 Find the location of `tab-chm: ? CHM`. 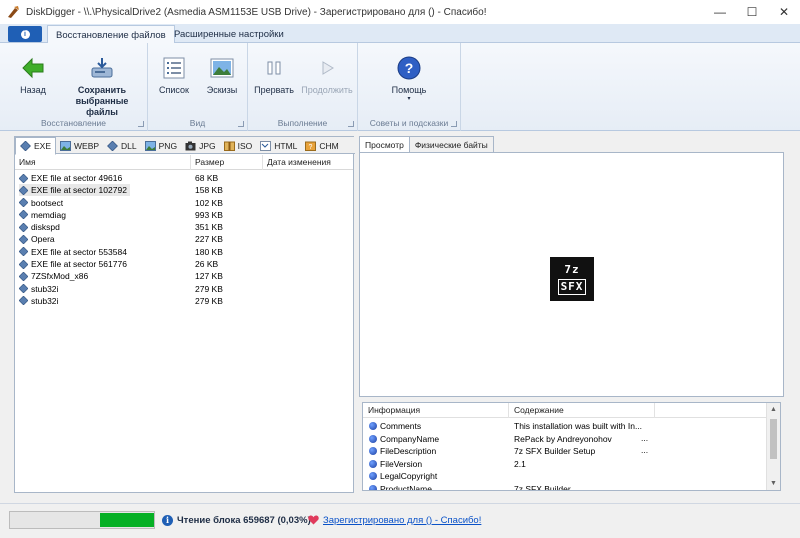

tab-chm: ? CHM is located at coordinates (321, 145).